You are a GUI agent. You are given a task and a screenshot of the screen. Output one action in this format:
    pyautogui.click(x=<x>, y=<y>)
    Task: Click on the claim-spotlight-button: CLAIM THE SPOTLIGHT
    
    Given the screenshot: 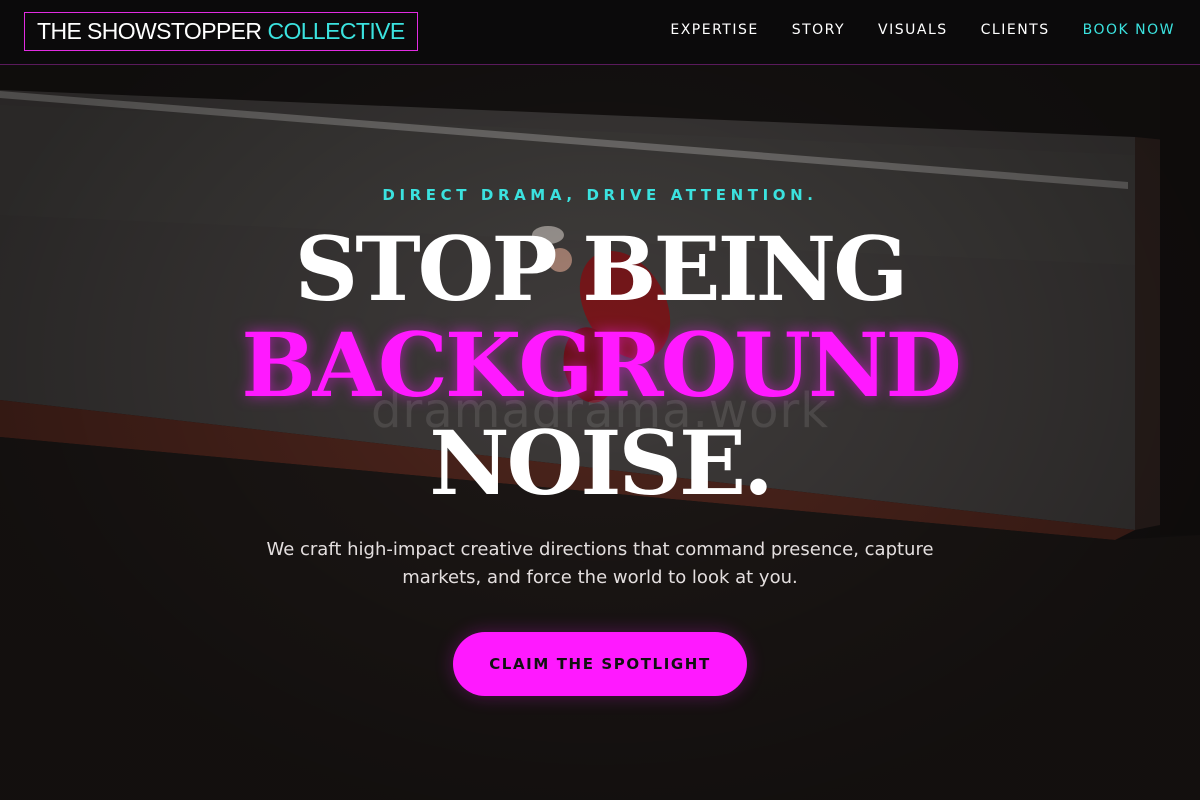 What is the action you would take?
    pyautogui.click(x=600, y=664)
    